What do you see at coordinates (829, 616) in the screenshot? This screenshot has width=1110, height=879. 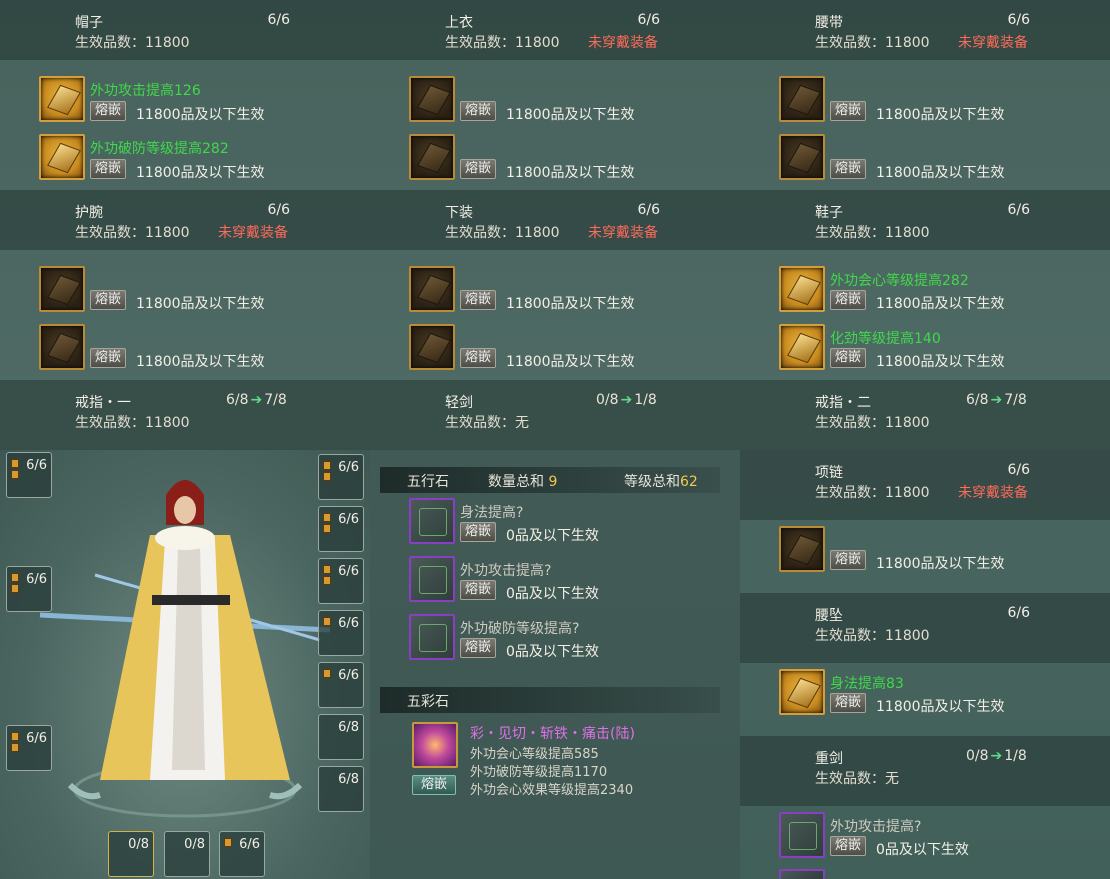 I see `slot-pendant-name: 腰坠` at bounding box center [829, 616].